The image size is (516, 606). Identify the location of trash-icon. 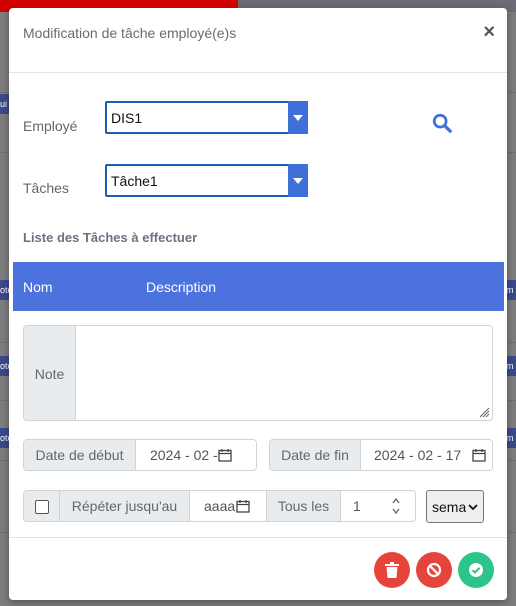
(392, 570).